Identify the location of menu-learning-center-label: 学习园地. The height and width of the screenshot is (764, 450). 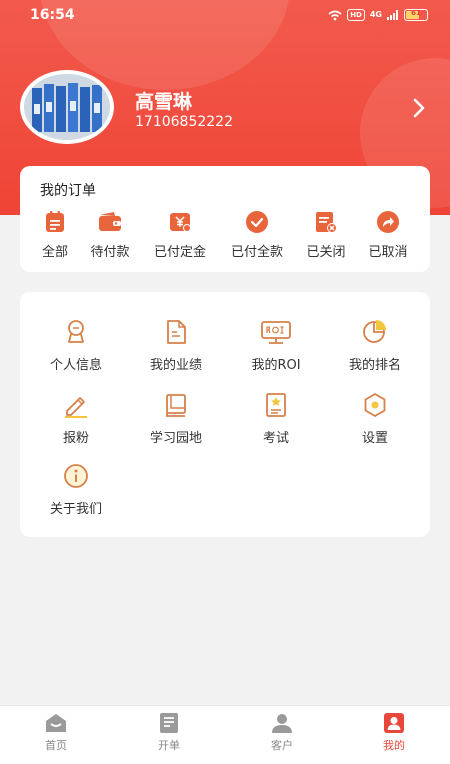
(175, 438).